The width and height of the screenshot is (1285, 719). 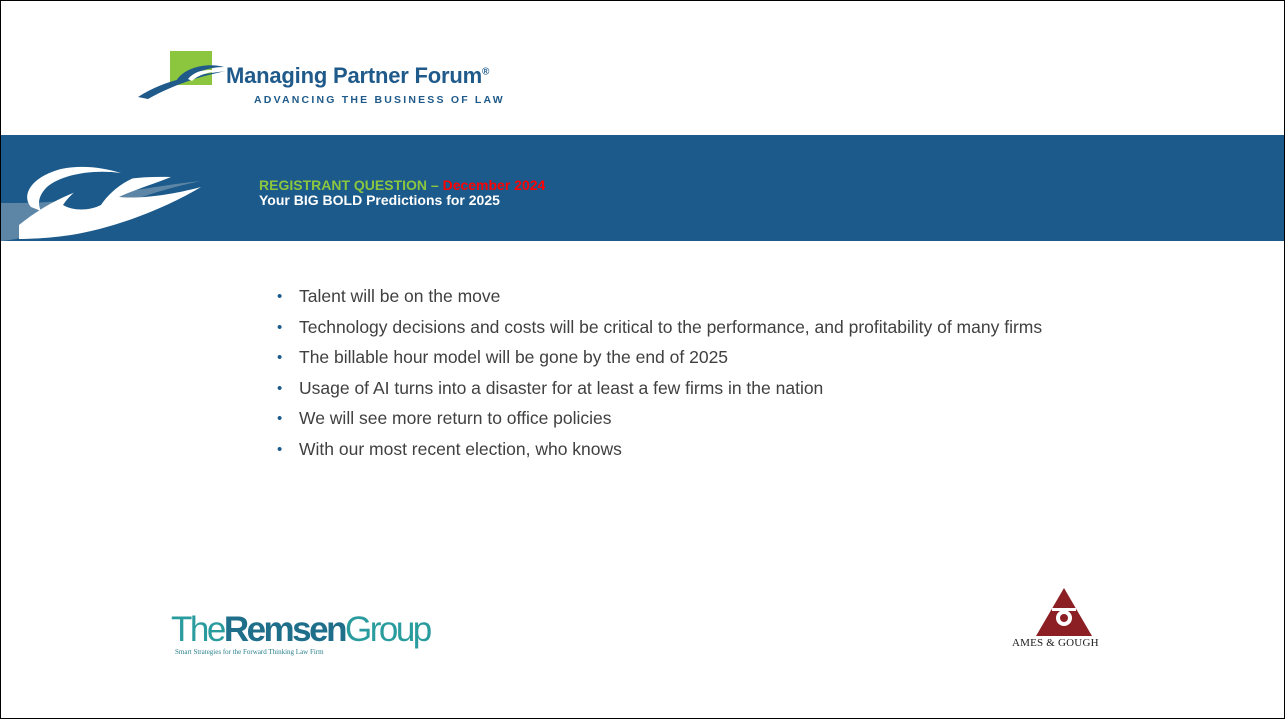 What do you see at coordinates (460, 448) in the screenshot?
I see `list-item-text: With our most recent election, who knows` at bounding box center [460, 448].